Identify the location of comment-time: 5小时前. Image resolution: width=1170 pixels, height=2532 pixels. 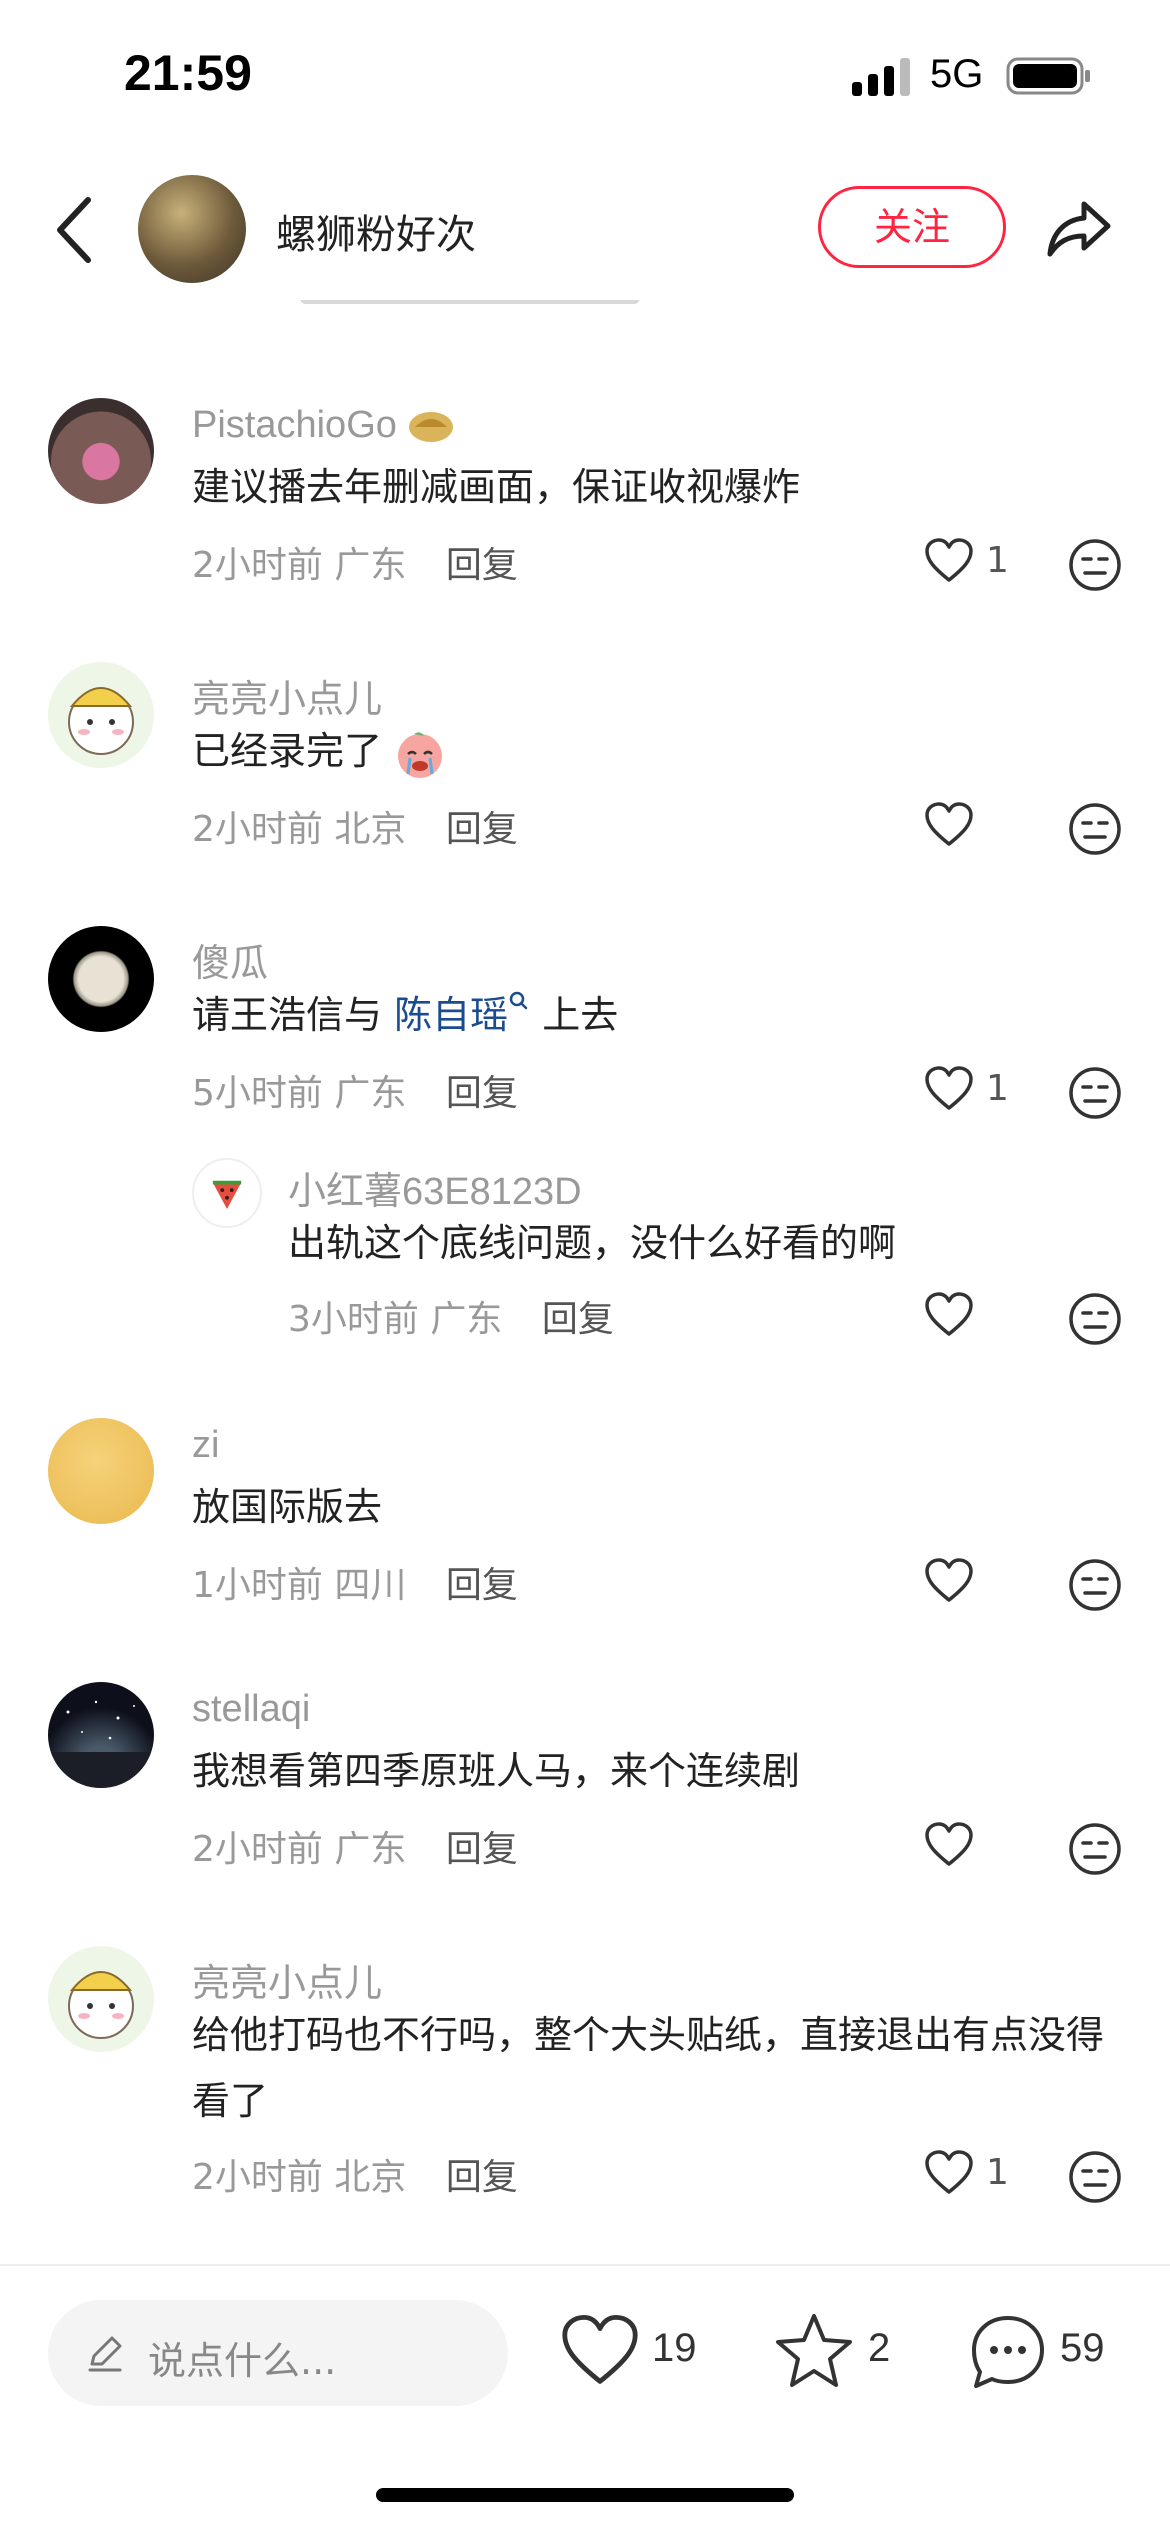
(257, 1093).